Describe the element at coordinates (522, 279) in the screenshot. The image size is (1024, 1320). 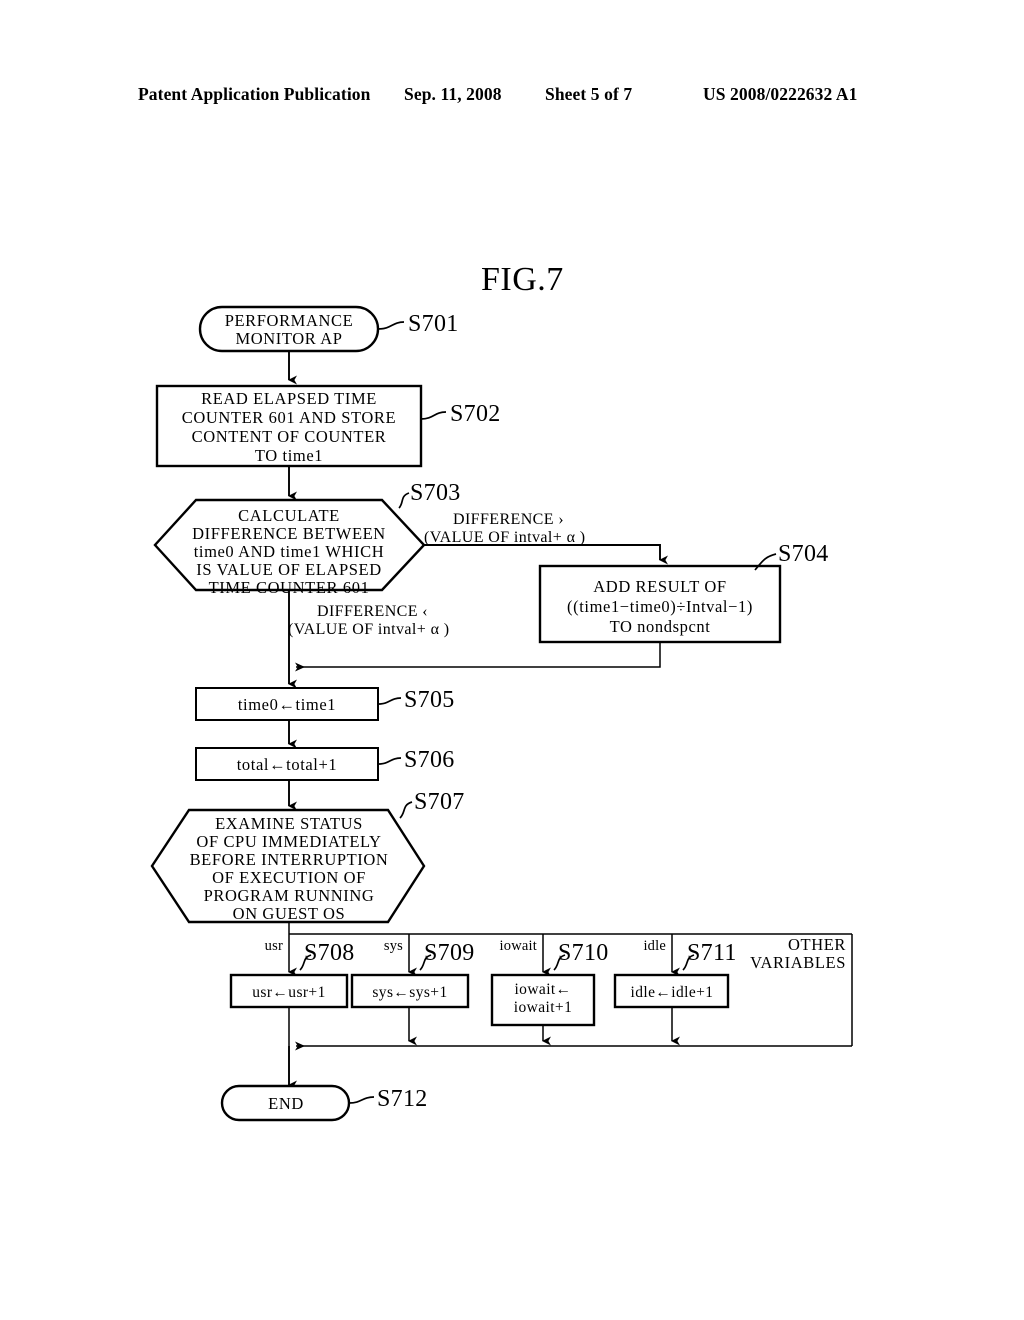
I see `figure-title: FIG.7` at that location.